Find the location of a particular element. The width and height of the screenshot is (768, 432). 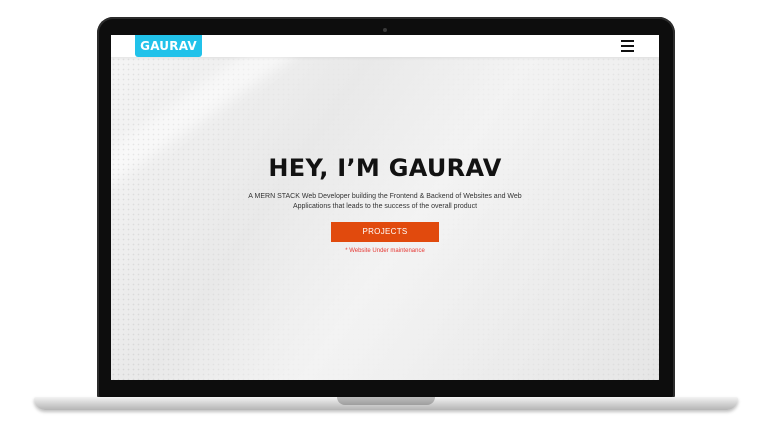

camera-icon is located at coordinates (385, 30).